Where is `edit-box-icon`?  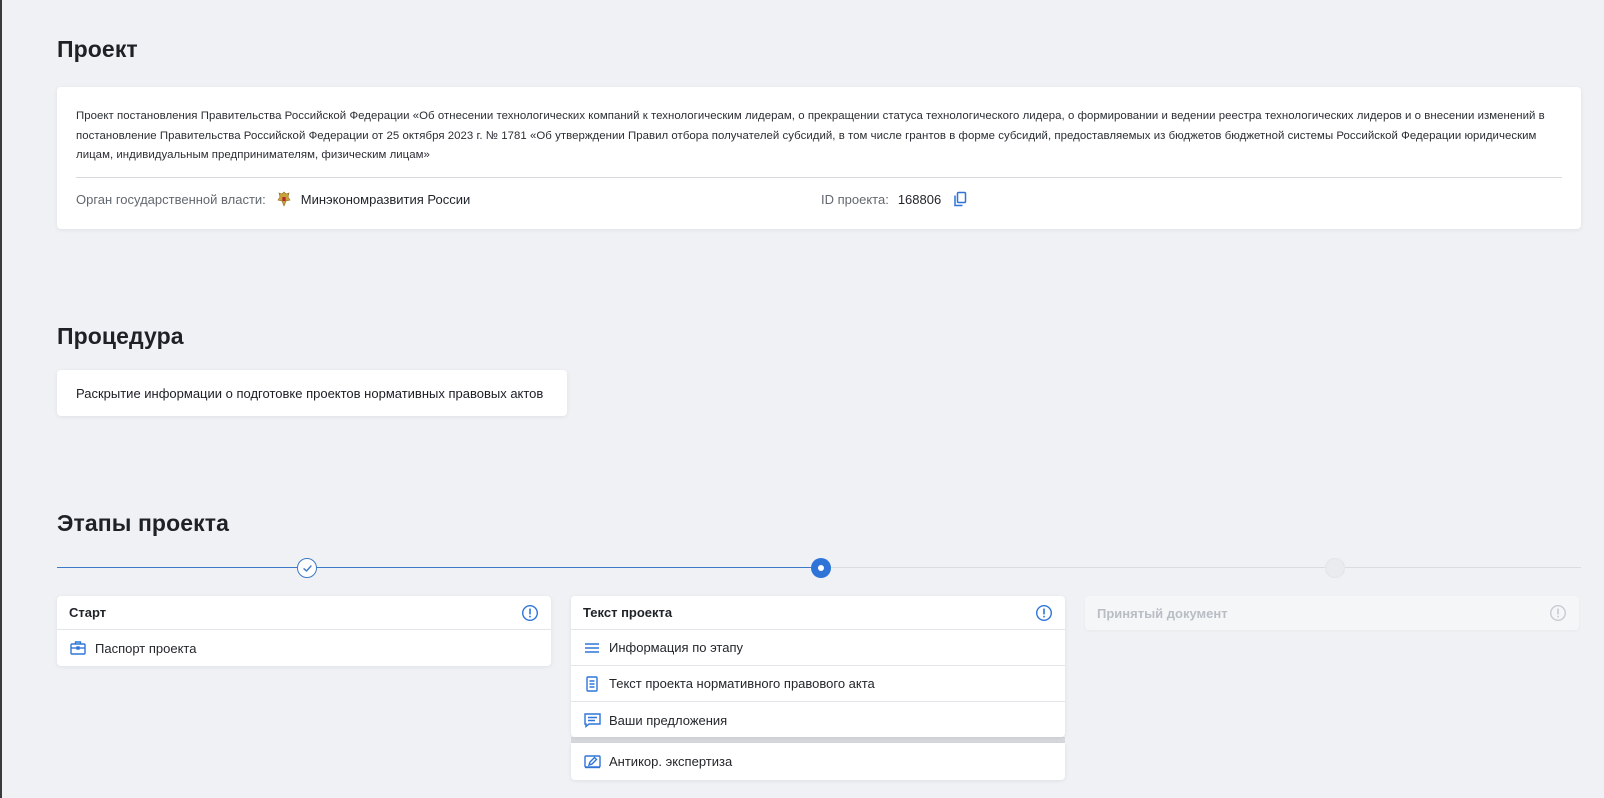 edit-box-icon is located at coordinates (592, 762).